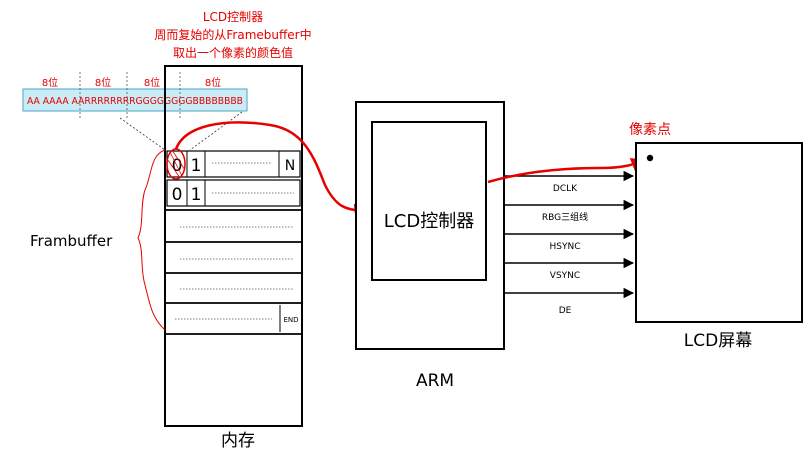 This screenshot has height=457, width=810. Describe the element at coordinates (238, 441) in the screenshot. I see `memory-label: 内存` at that location.